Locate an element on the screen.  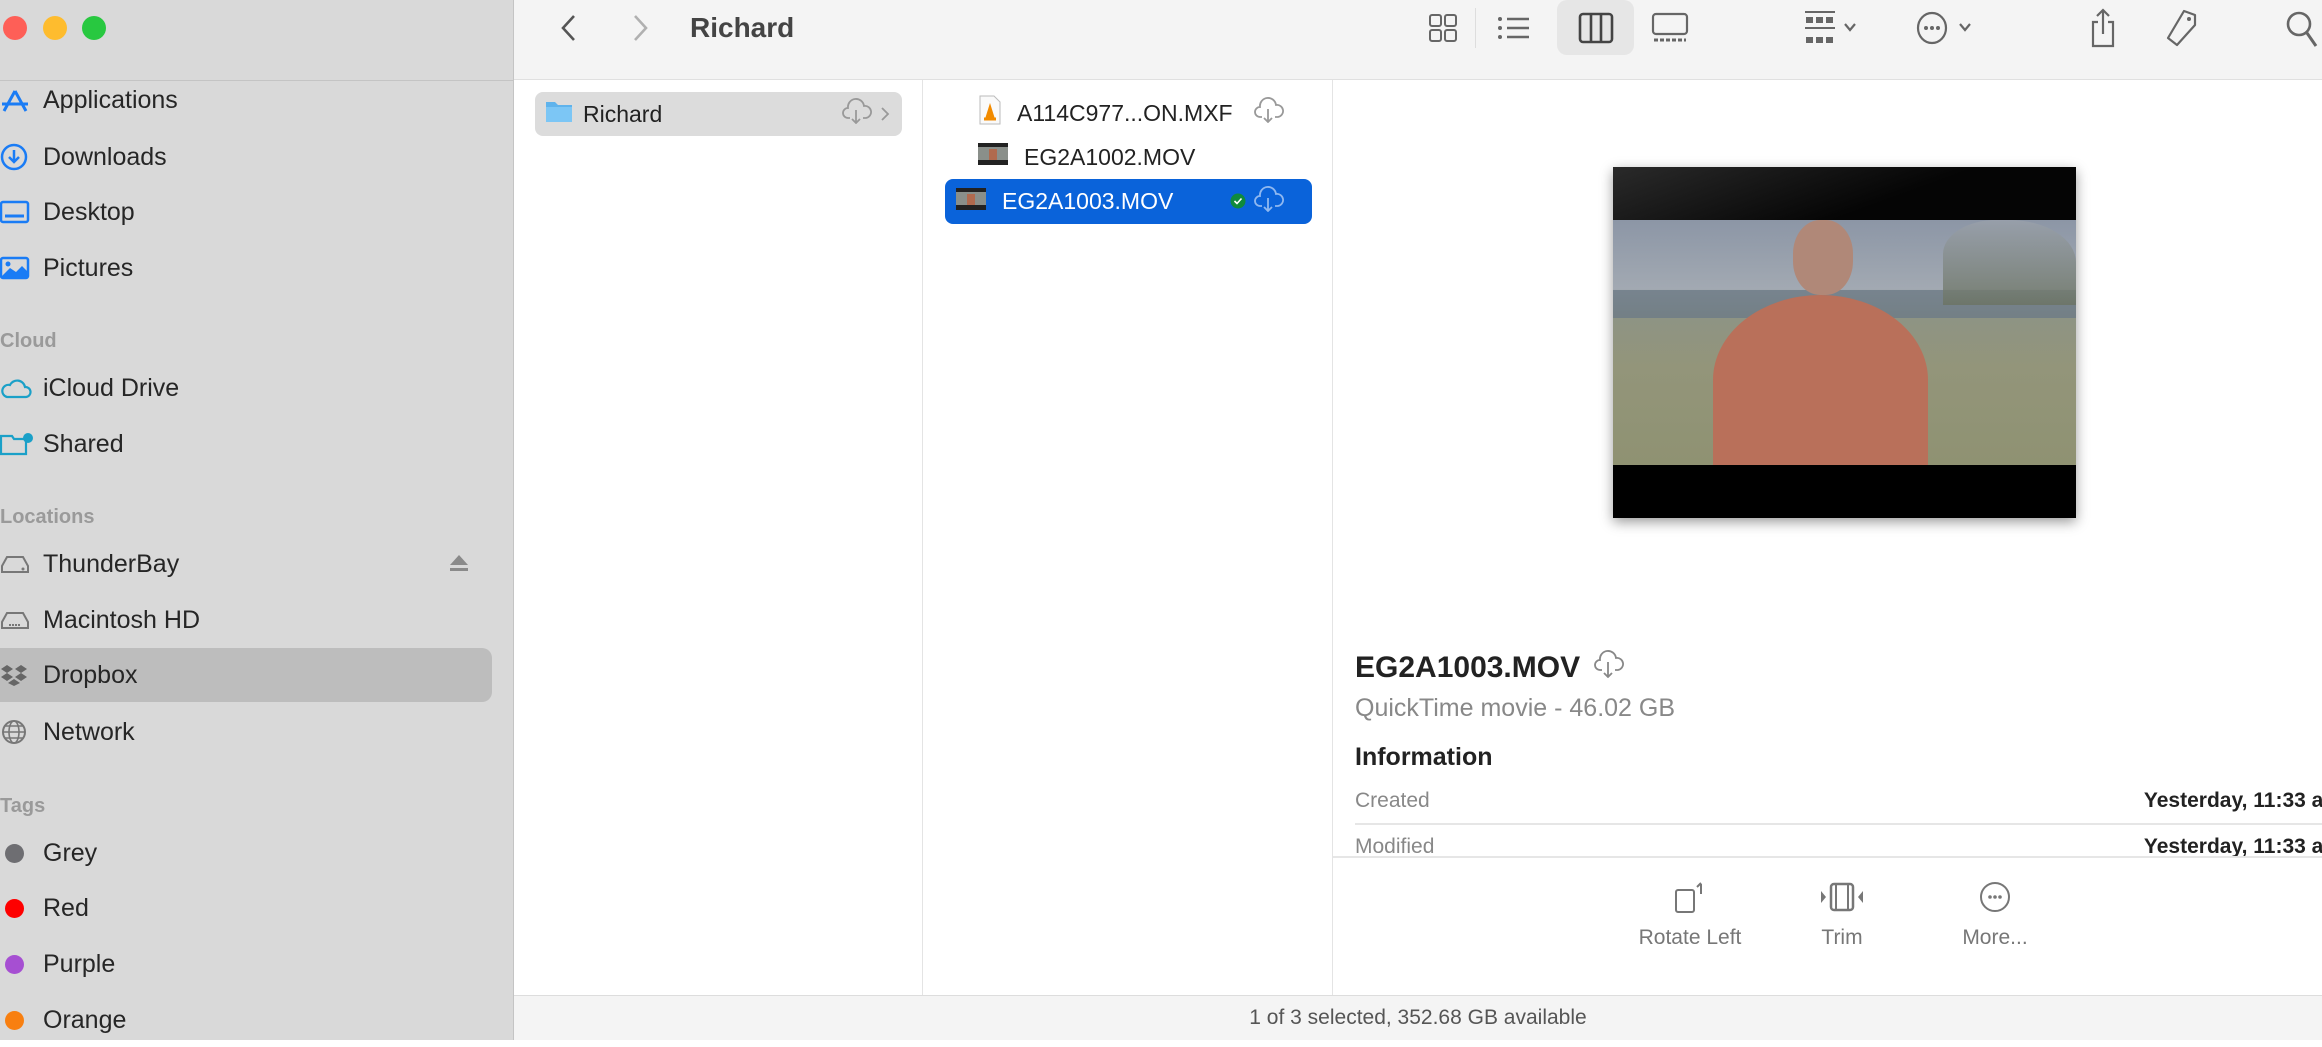
minimize-window-button is located at coordinates (55, 28).